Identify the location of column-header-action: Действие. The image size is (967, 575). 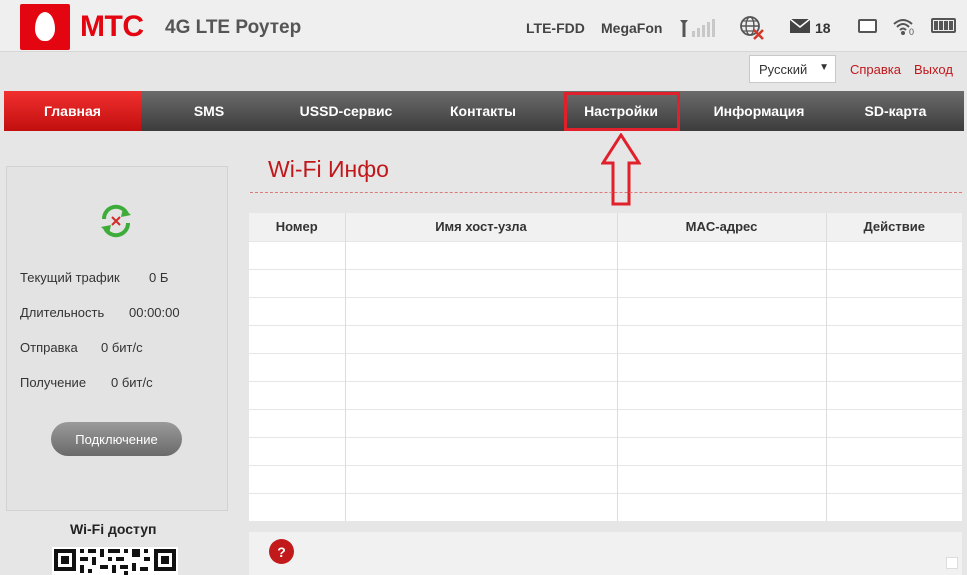
(894, 227).